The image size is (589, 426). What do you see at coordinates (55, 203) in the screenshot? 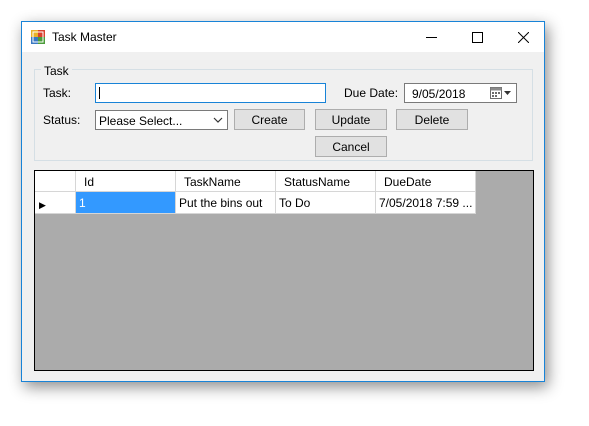
I see `row-header-current: ▶` at bounding box center [55, 203].